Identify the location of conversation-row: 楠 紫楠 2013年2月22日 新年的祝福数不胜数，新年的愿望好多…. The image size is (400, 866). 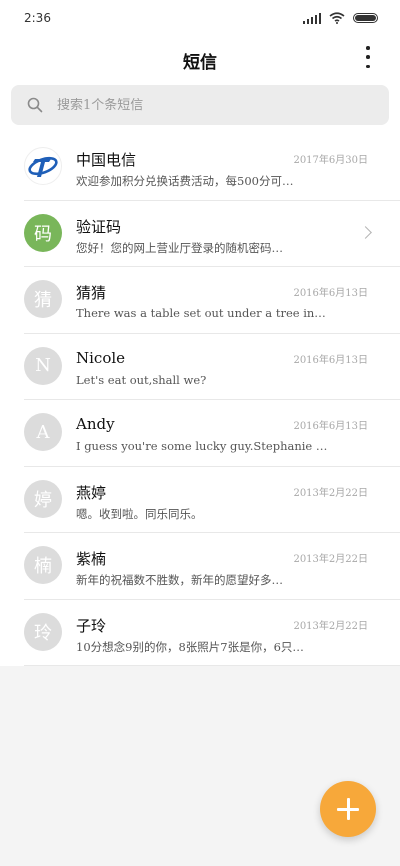
(200, 566).